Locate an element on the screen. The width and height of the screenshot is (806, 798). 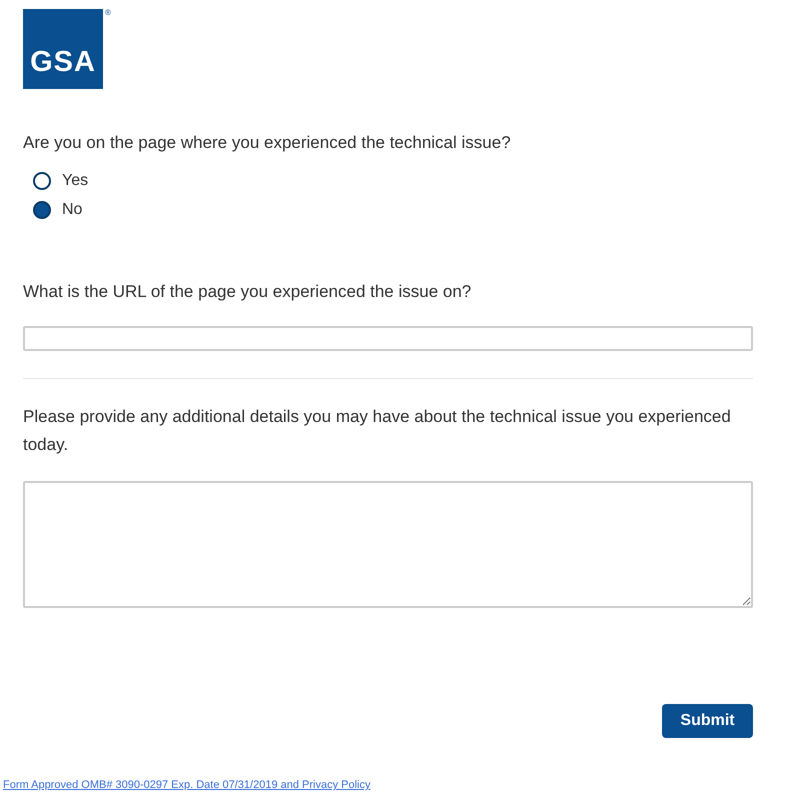
radio-label: No is located at coordinates (72, 210).